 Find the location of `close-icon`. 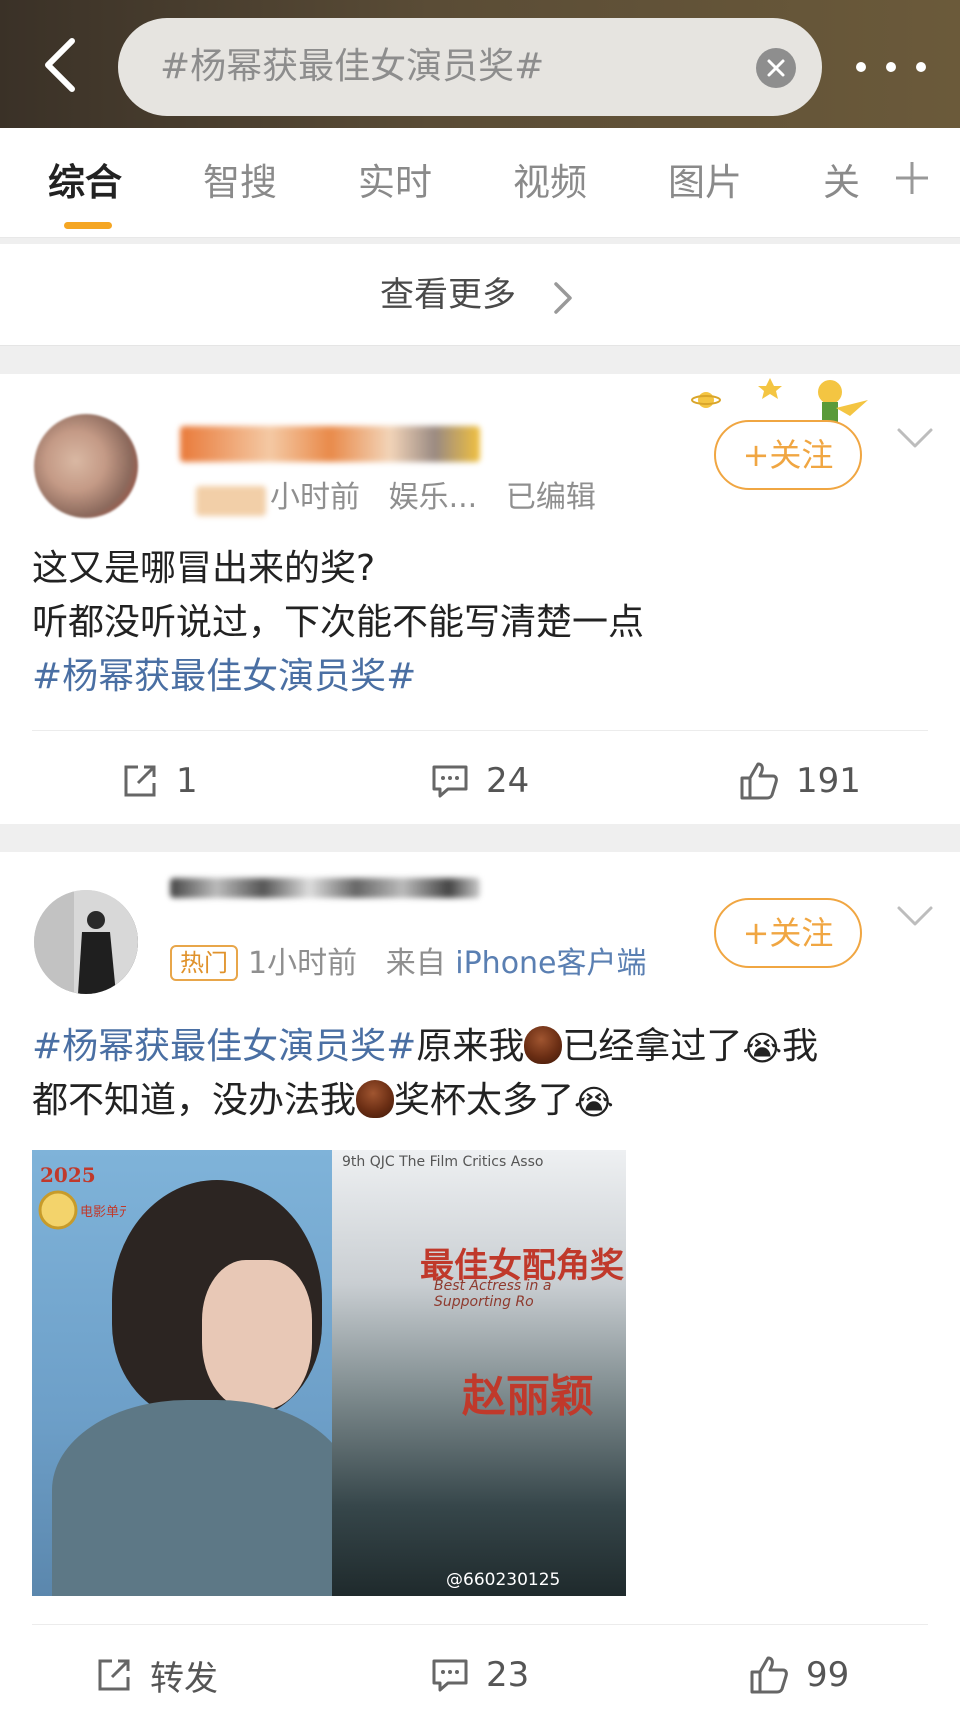

close-icon is located at coordinates (776, 68).